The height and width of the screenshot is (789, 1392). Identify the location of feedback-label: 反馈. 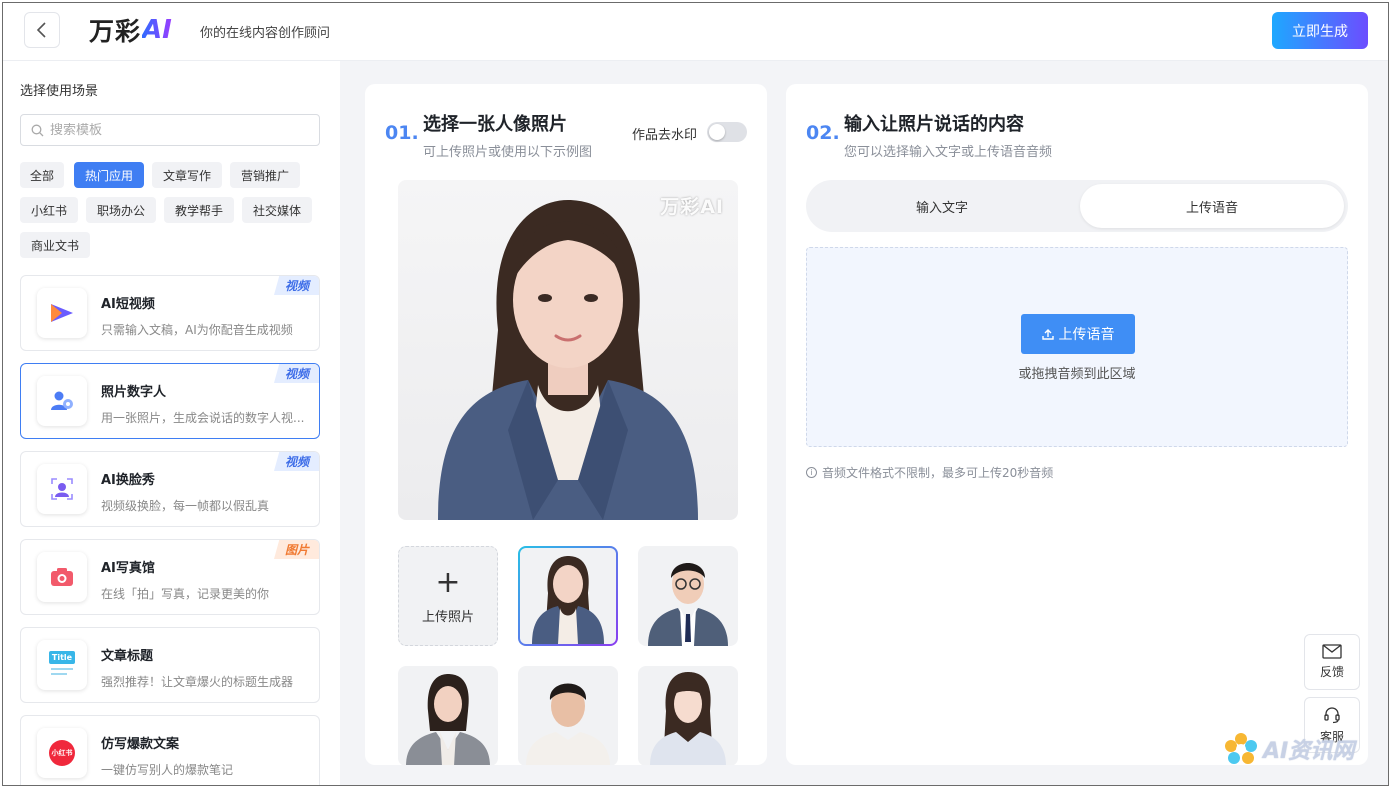
(1331, 672).